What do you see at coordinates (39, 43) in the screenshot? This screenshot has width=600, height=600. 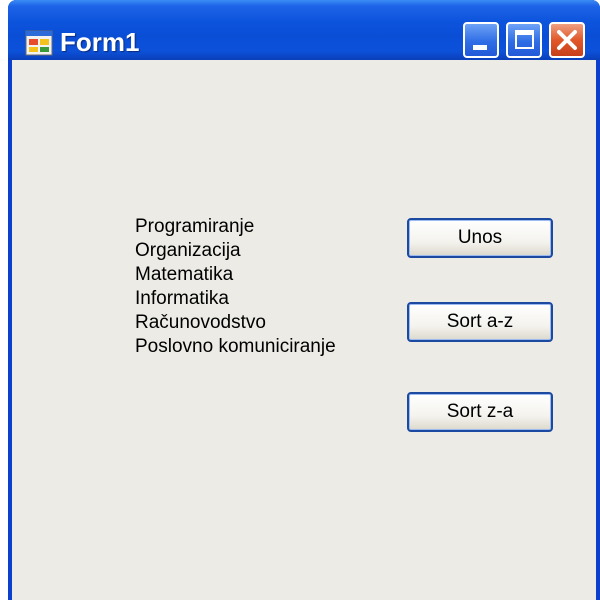 I see `form-app-icon` at bounding box center [39, 43].